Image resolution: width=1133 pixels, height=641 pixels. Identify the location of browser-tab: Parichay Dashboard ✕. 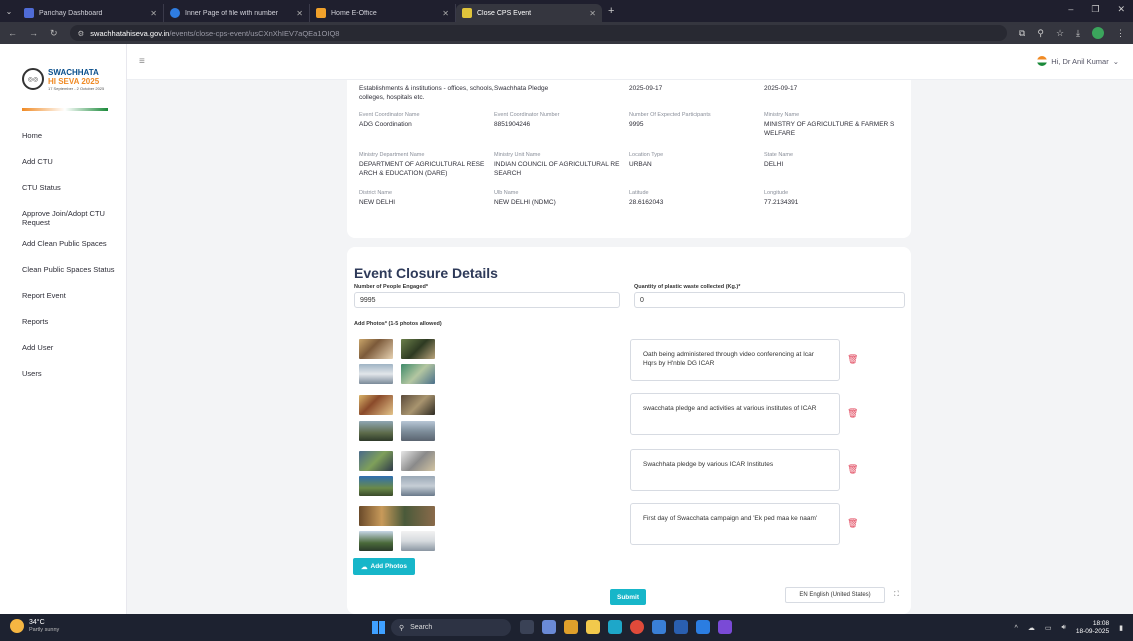
(91, 13).